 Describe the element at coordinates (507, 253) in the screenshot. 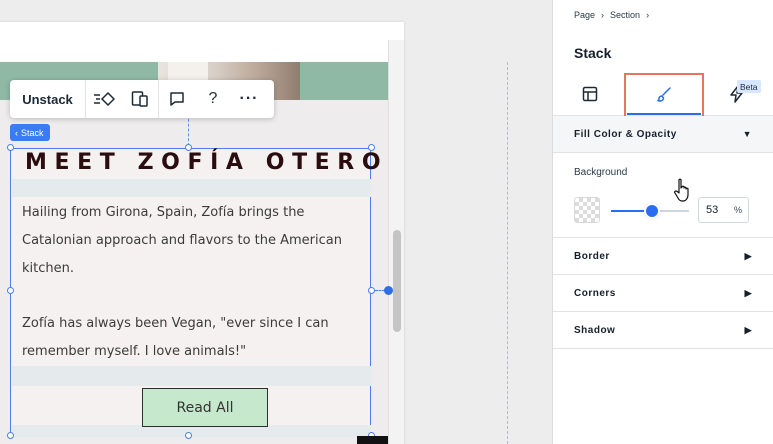

I see `grid-guide-line` at that location.